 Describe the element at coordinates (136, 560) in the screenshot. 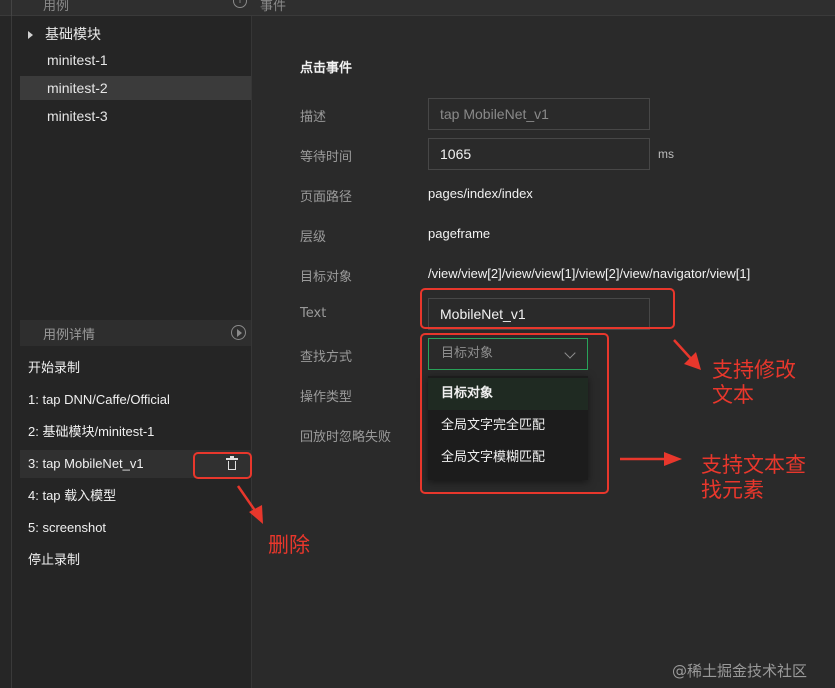

I see `step-stop-recording: 停止录制` at that location.